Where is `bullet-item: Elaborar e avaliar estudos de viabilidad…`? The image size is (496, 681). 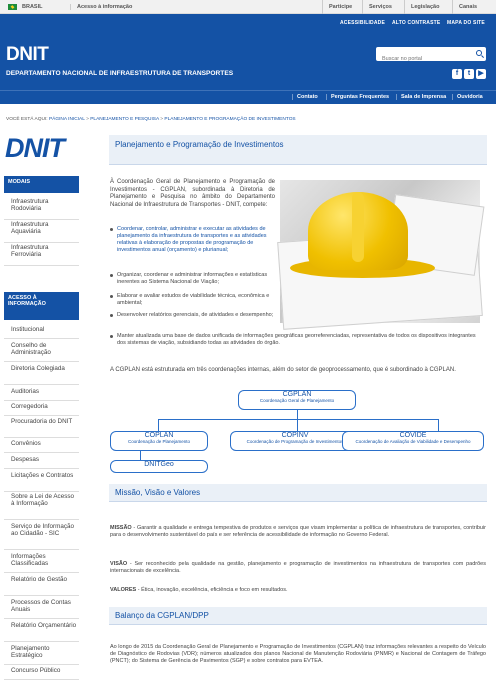 bullet-item: Elaborar e avaliar estudos de viabilidad… is located at coordinates (194, 300).